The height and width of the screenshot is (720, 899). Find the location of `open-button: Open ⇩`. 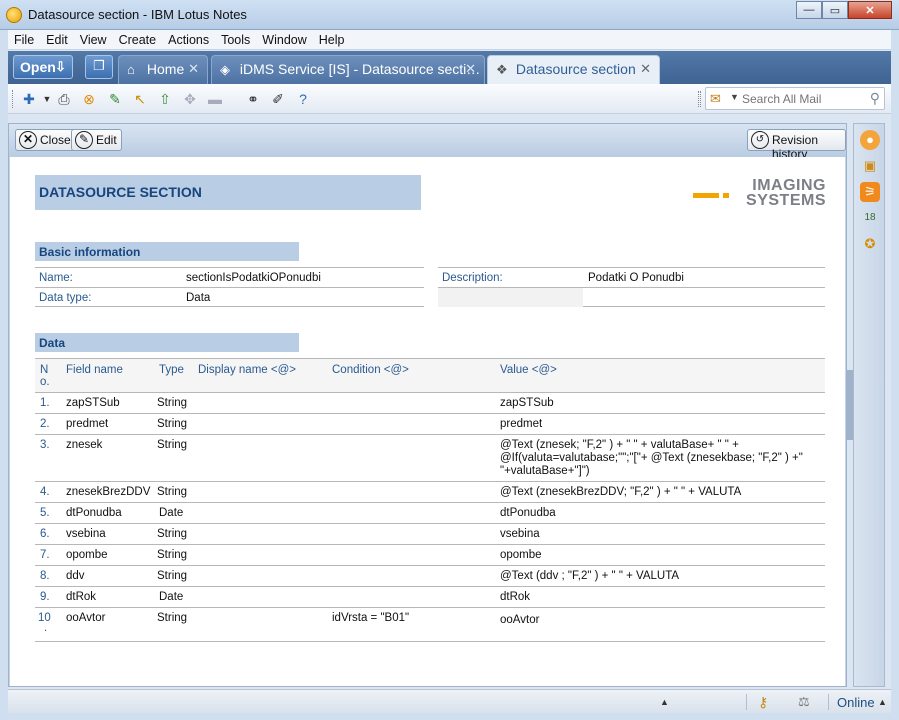

open-button: Open ⇩ is located at coordinates (43, 67).